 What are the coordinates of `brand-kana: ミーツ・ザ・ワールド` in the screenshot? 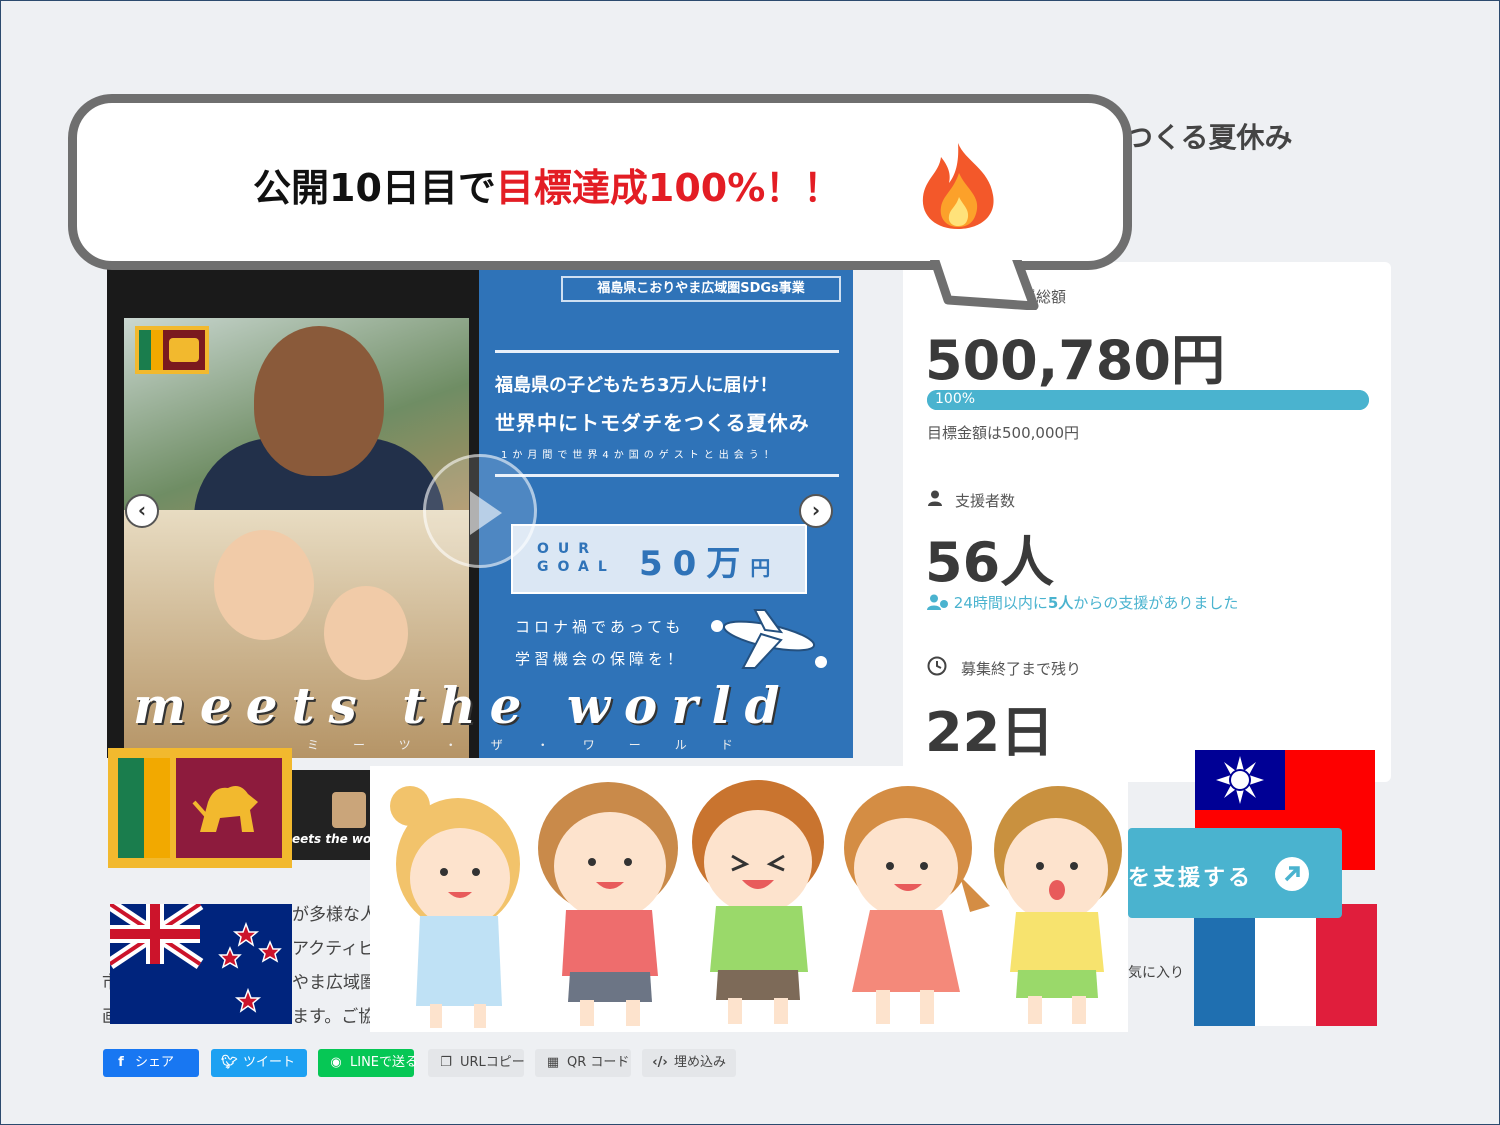 It's located at (537, 745).